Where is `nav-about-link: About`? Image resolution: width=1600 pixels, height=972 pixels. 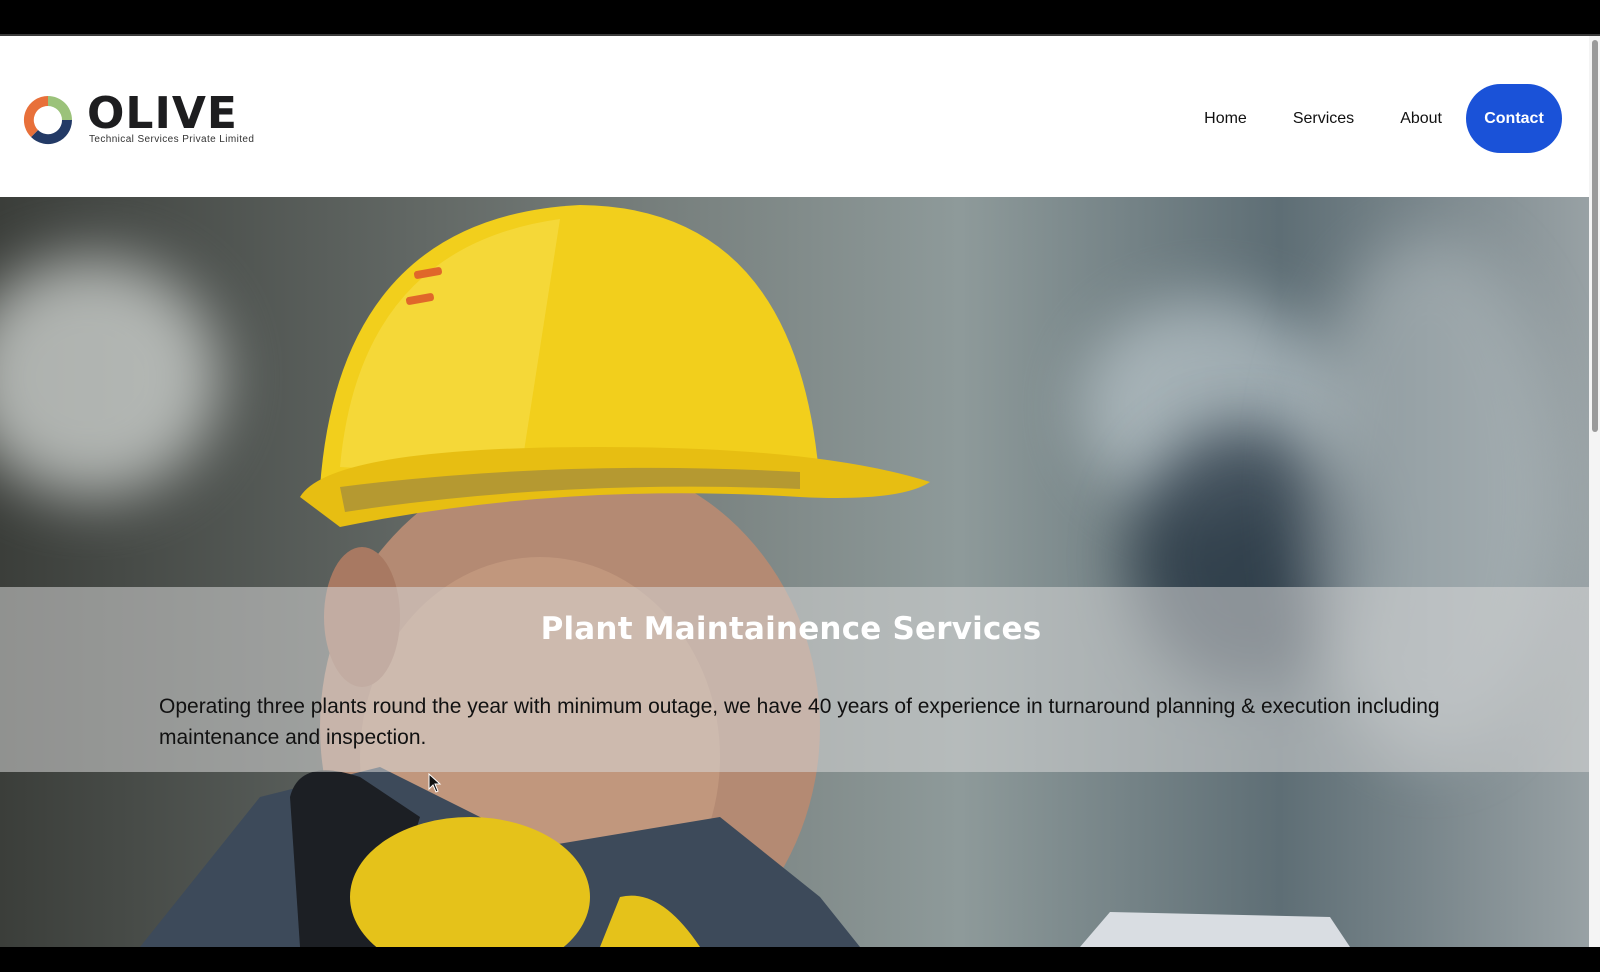 nav-about-link: About is located at coordinates (1421, 119).